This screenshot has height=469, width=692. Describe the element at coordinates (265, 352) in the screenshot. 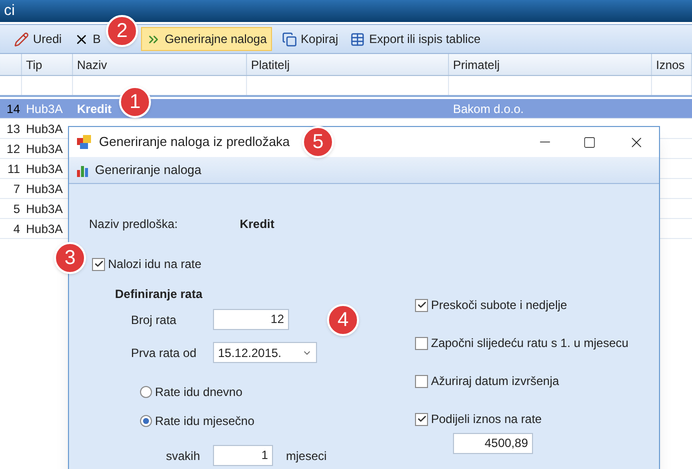

I see `date-dropdown: 15.12.2015.` at that location.